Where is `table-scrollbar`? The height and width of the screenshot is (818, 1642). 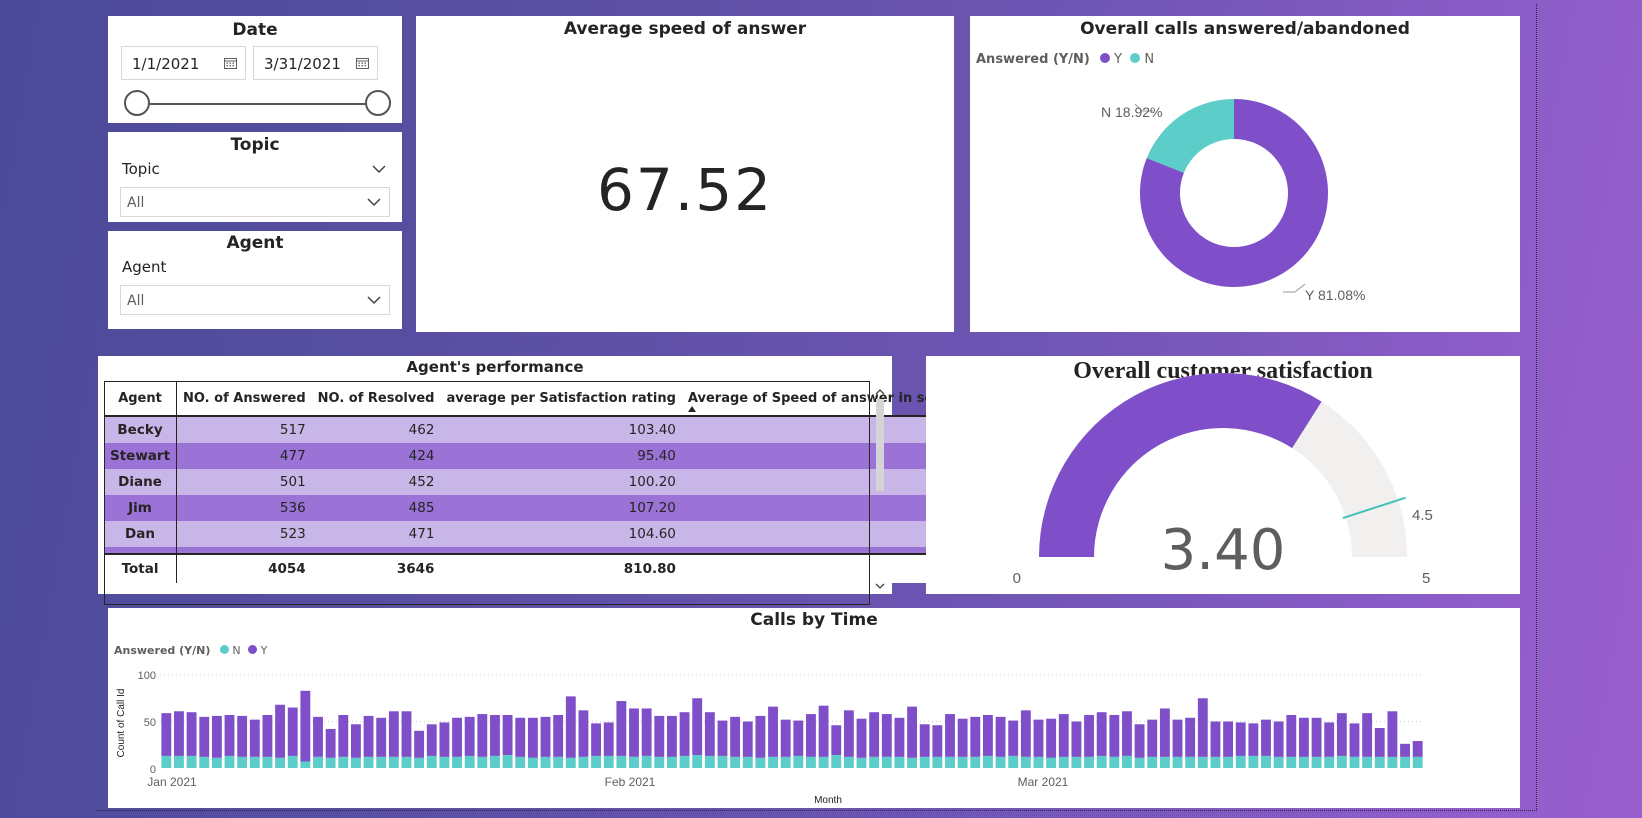 table-scrollbar is located at coordinates (880, 492).